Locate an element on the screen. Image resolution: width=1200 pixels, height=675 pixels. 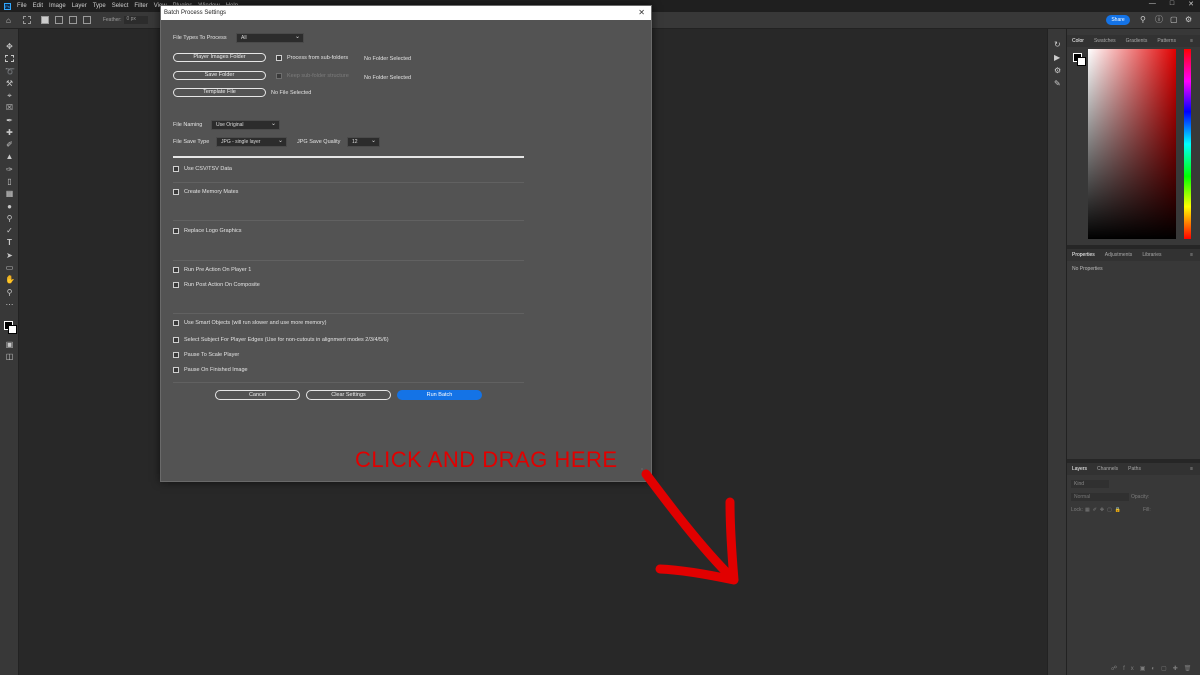
add-selection-icon is located at coordinates (58, 20).